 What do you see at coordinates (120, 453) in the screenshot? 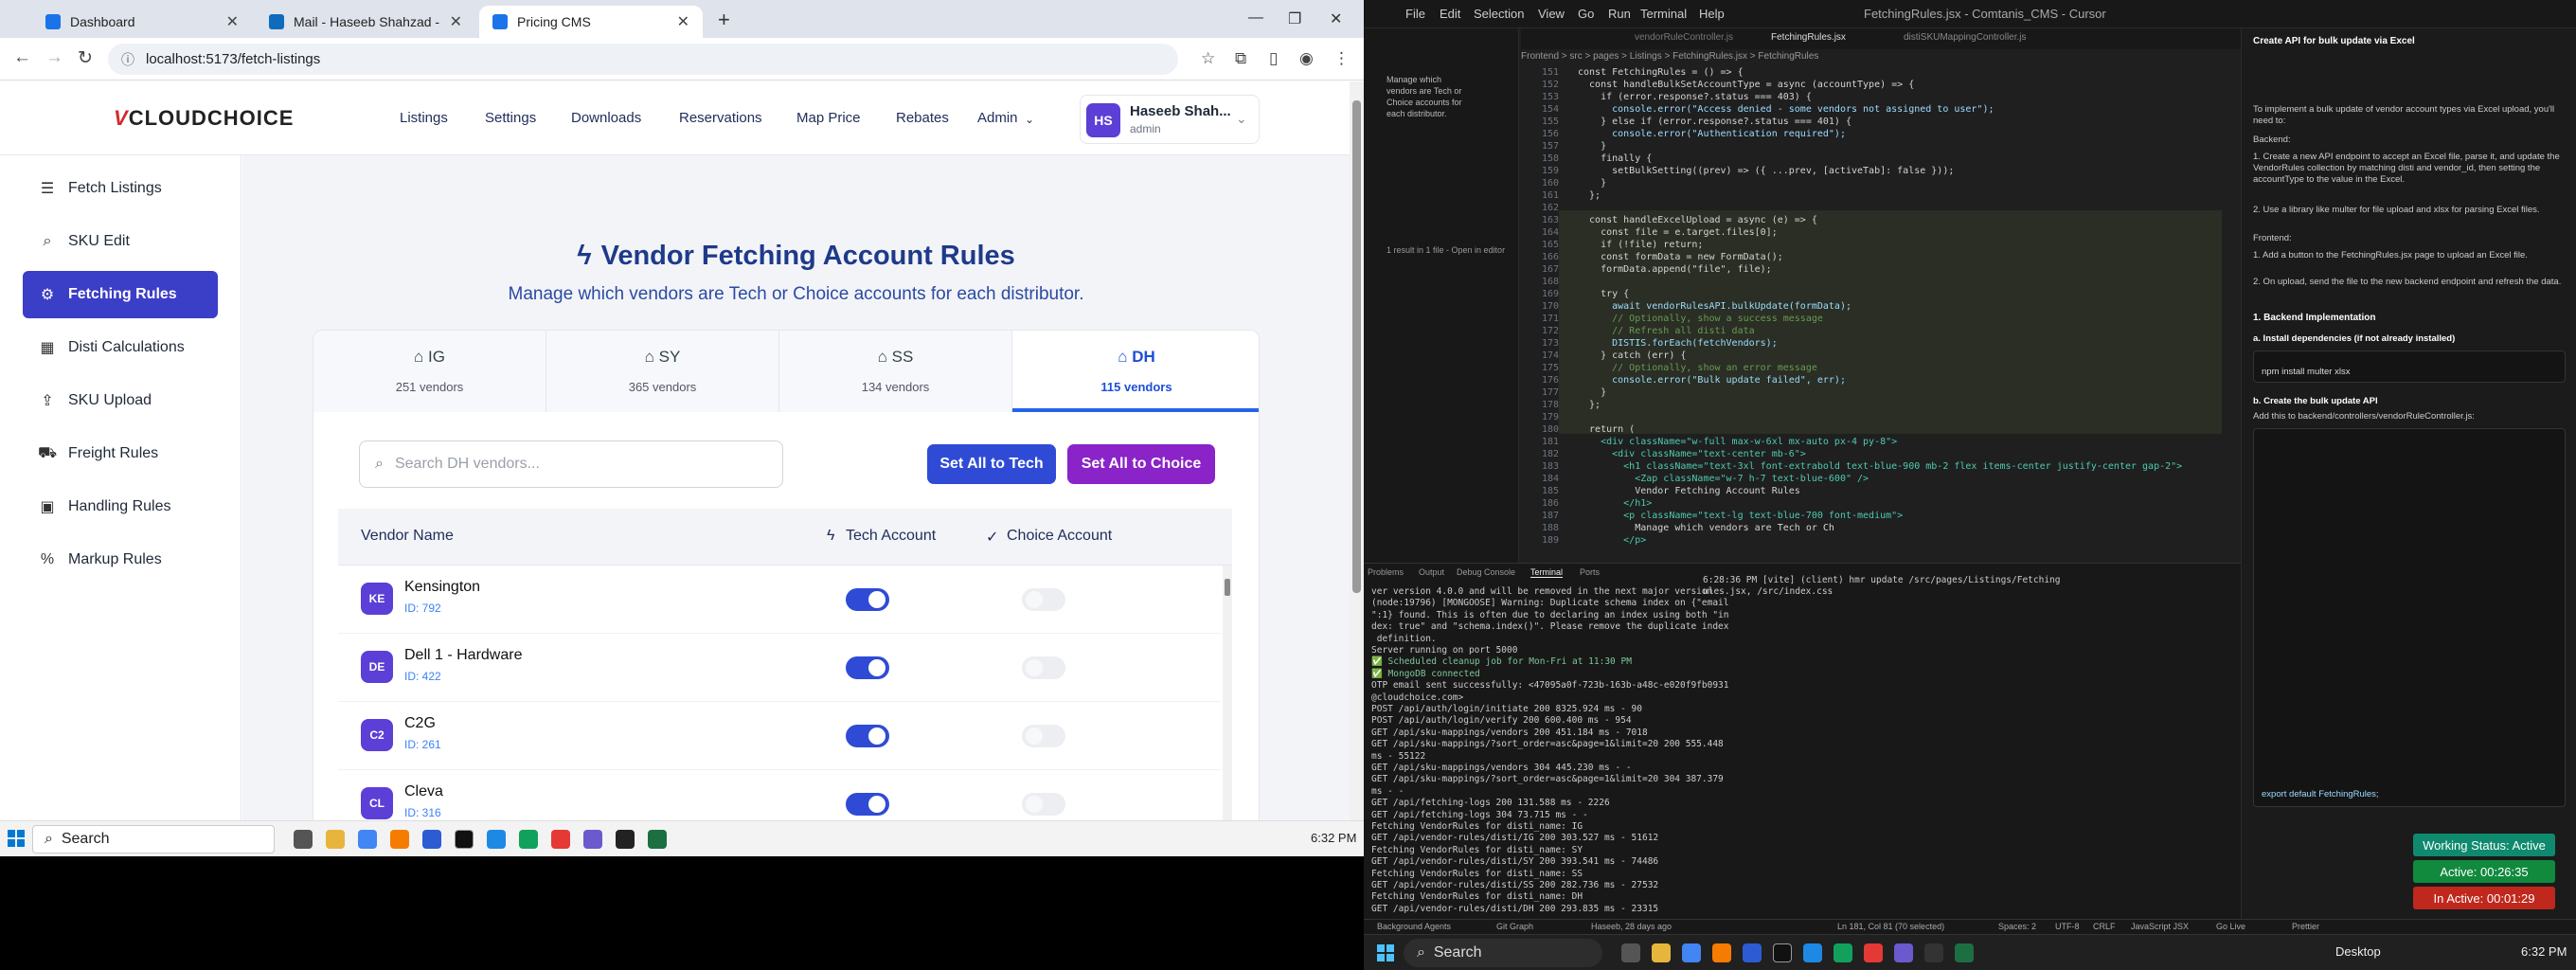
I see `sidebar-item-freight-rules: ⛟ Freight Rules` at bounding box center [120, 453].